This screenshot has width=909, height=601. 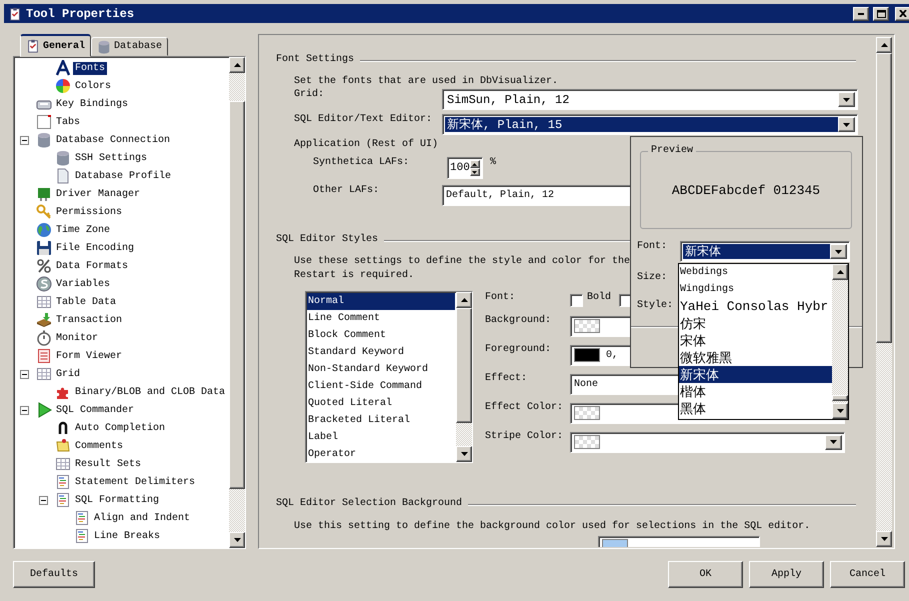 I want to click on field-label: Effect Color:, so click(x=524, y=407).